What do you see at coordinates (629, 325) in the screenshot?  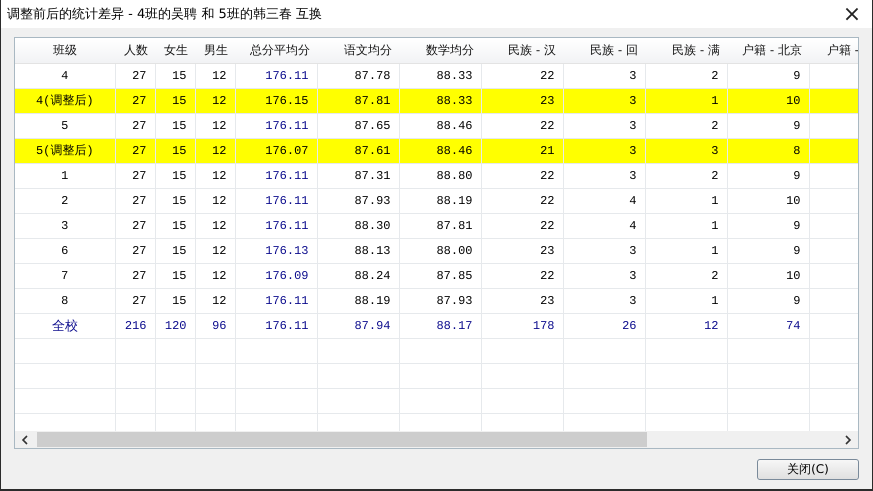 I see `table-cell: 26` at bounding box center [629, 325].